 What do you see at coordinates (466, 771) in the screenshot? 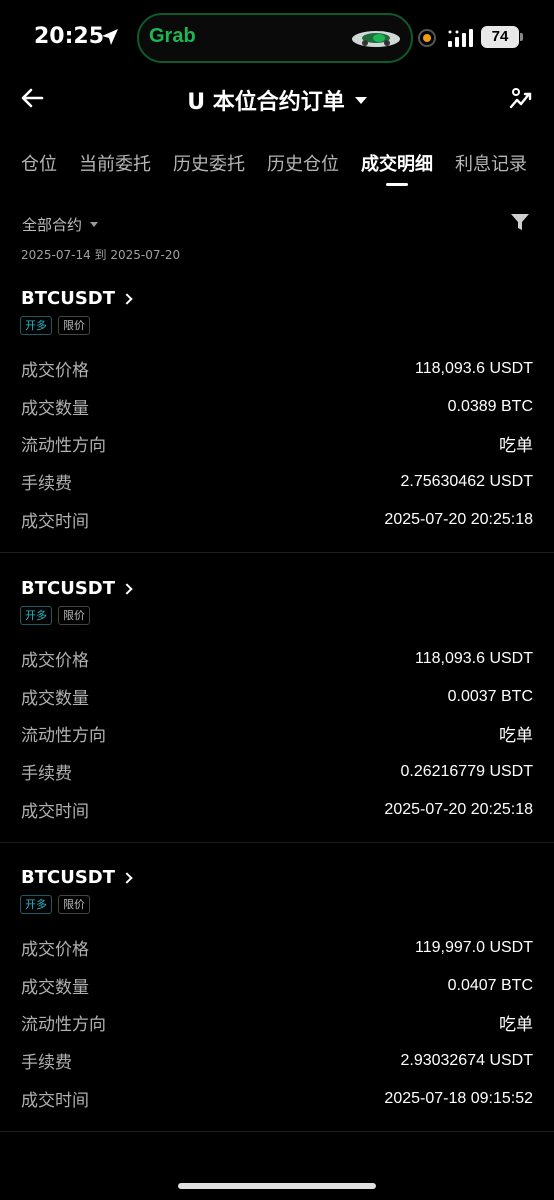
I see `fee-value: 0.26216779 USDT` at bounding box center [466, 771].